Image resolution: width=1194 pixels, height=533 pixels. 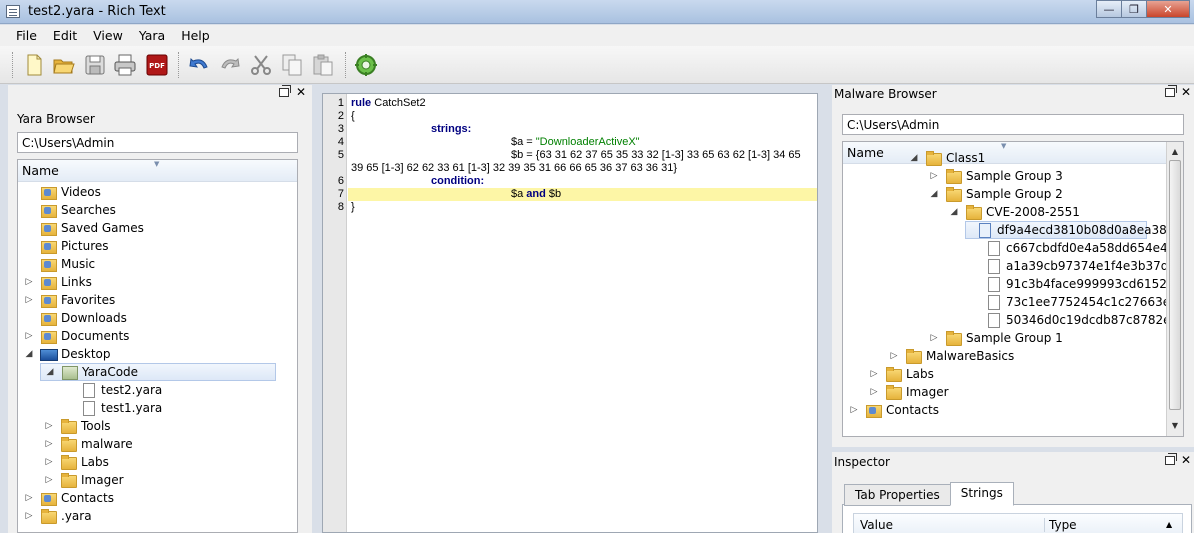 What do you see at coordinates (947, 158) in the screenshot?
I see `tree-row: ◢ Class1` at bounding box center [947, 158].